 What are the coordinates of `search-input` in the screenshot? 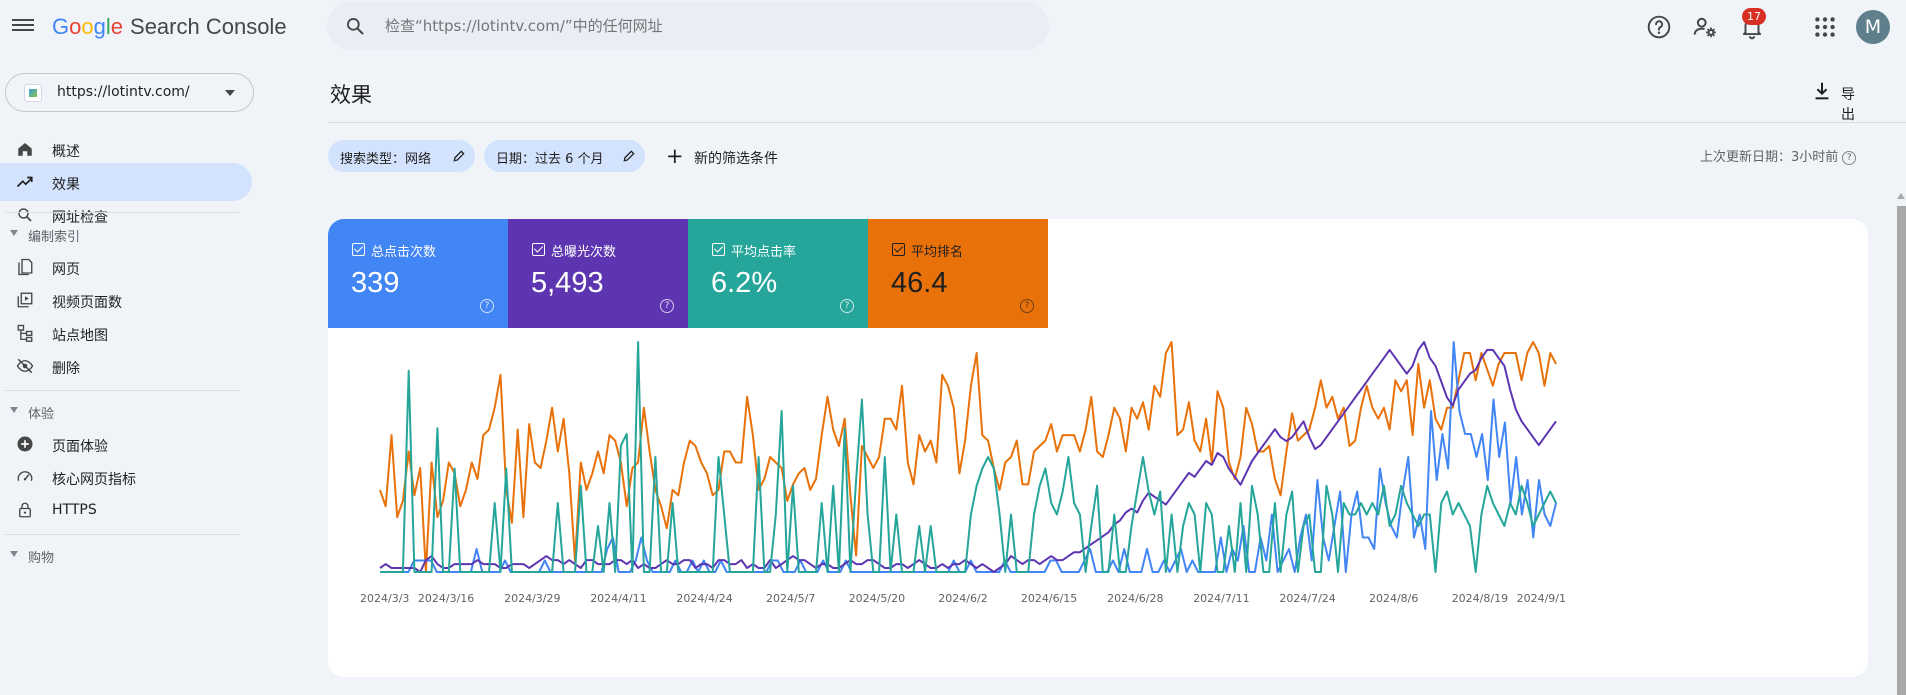 It's located at (695, 26).